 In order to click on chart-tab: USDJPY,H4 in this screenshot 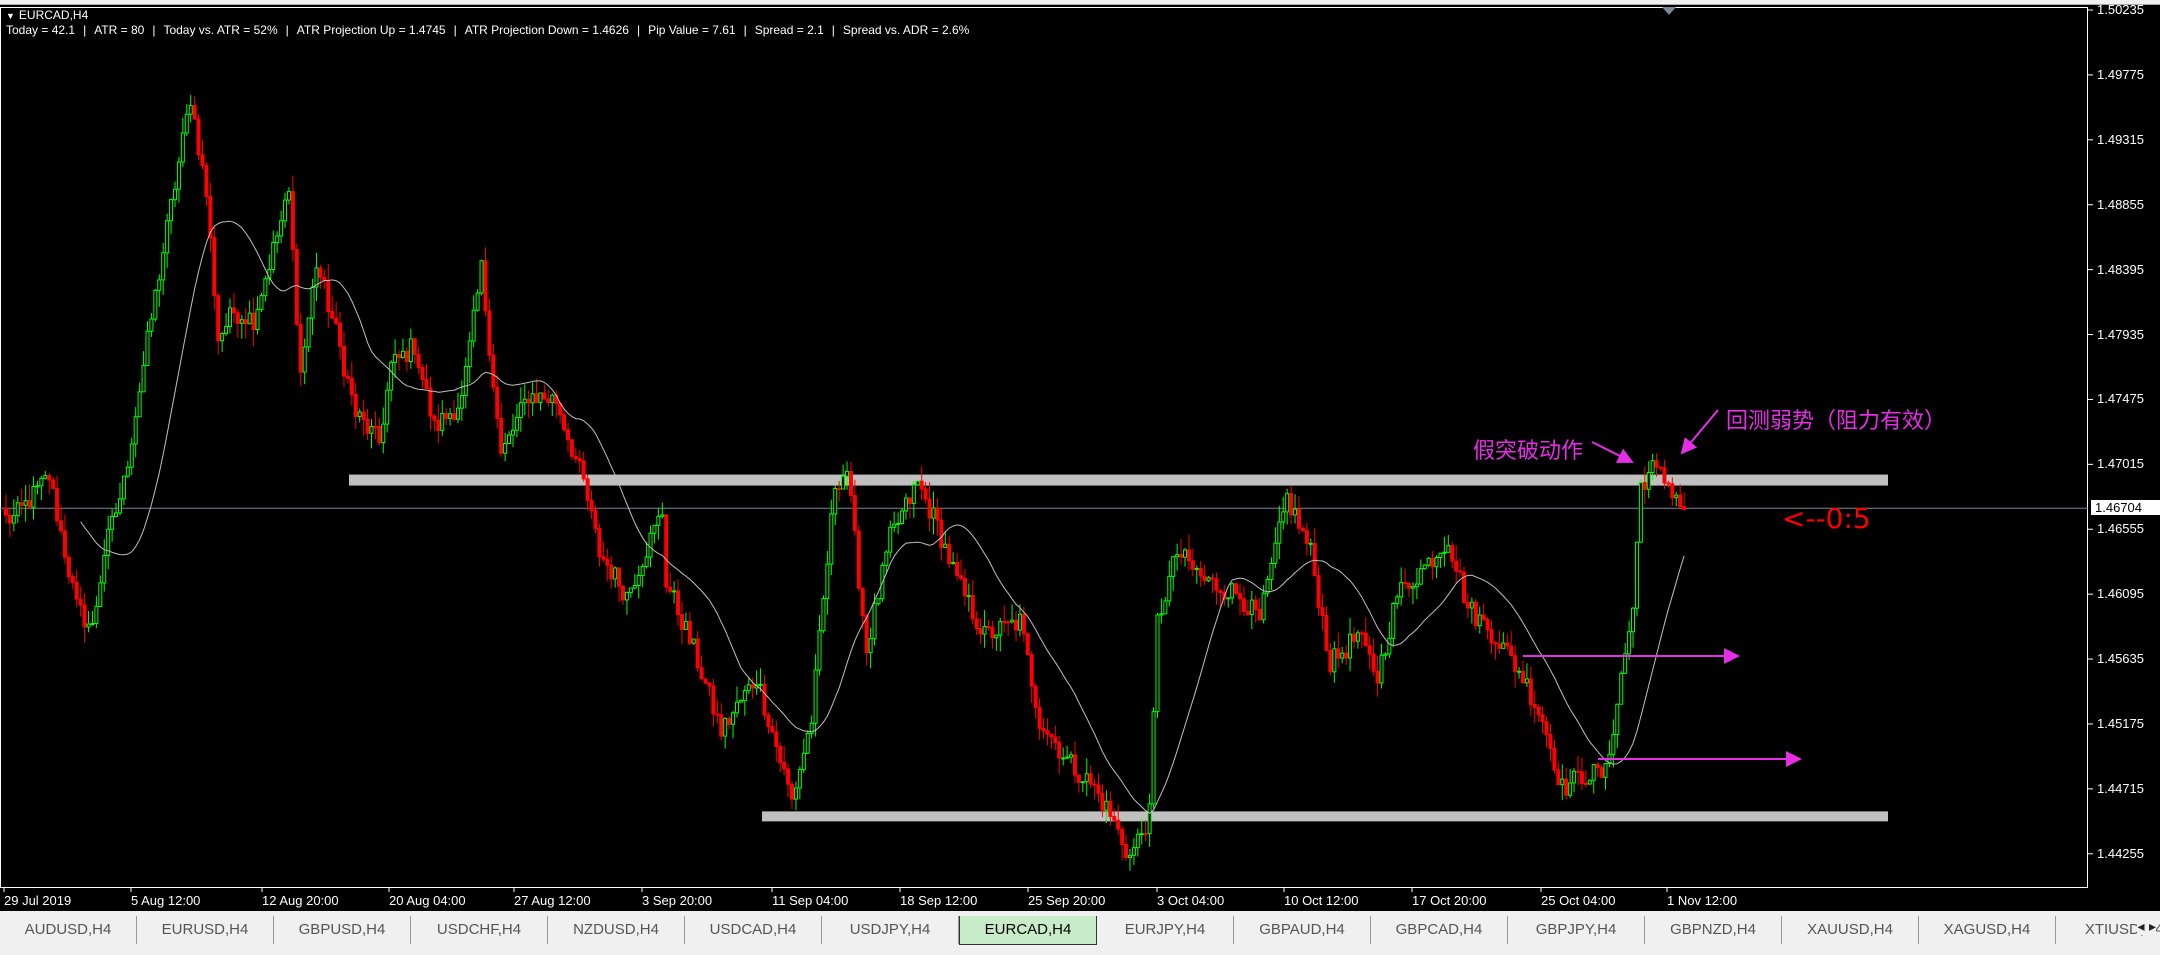, I will do `click(890, 930)`.